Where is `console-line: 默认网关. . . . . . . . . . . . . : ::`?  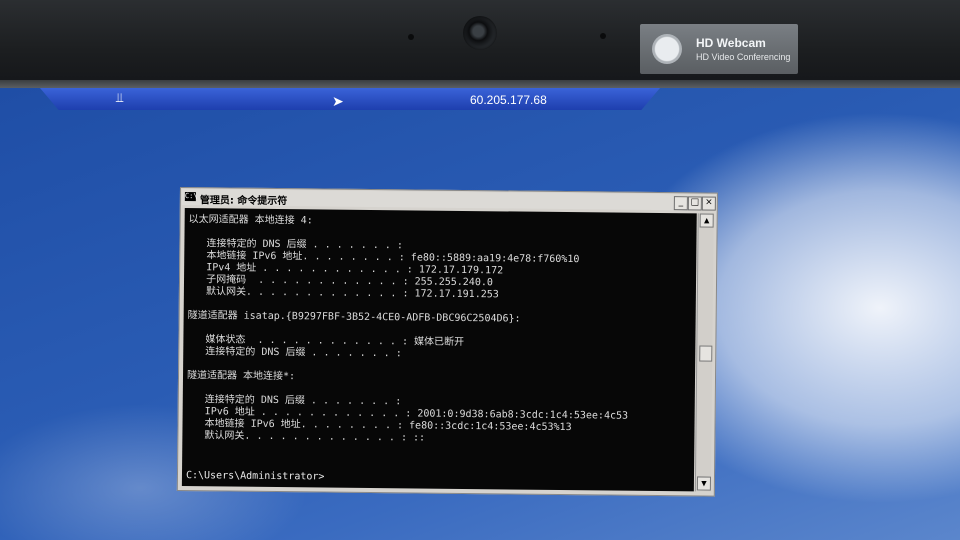 console-line: 默认网关. . . . . . . . . . . . . : :: is located at coordinates (306, 437).